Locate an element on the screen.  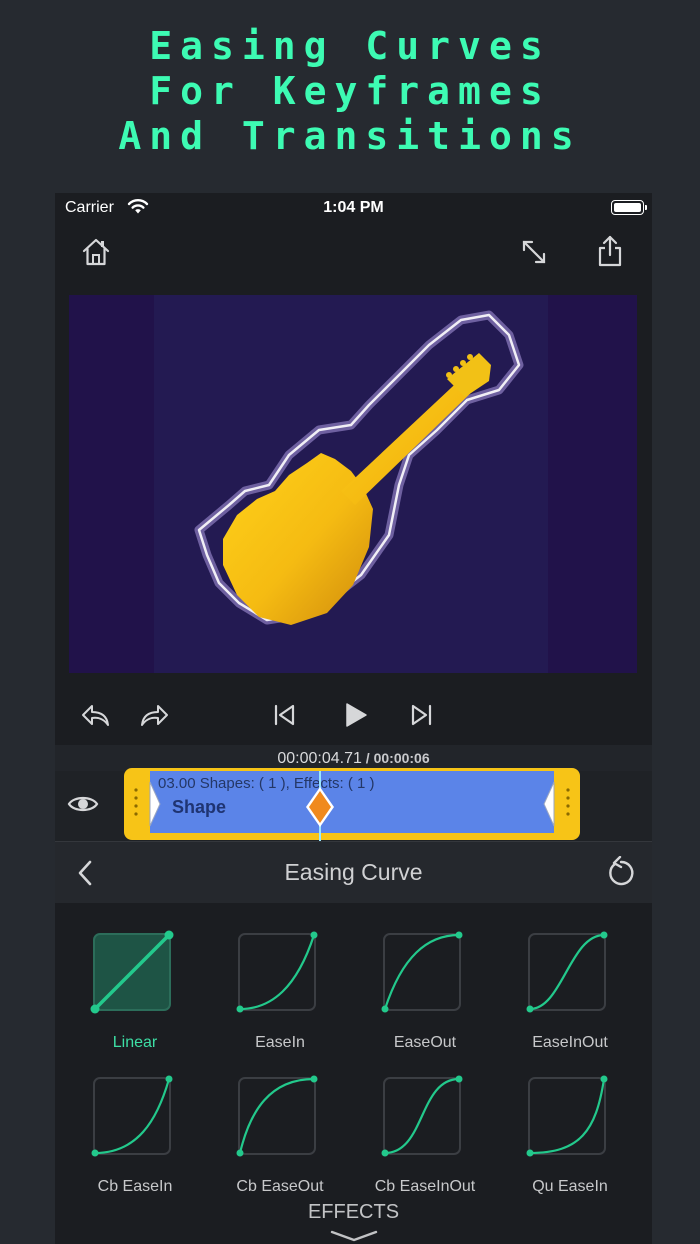
curve-cb-easeinout: Cb EaseInOut is located at coordinates (425, 1121).